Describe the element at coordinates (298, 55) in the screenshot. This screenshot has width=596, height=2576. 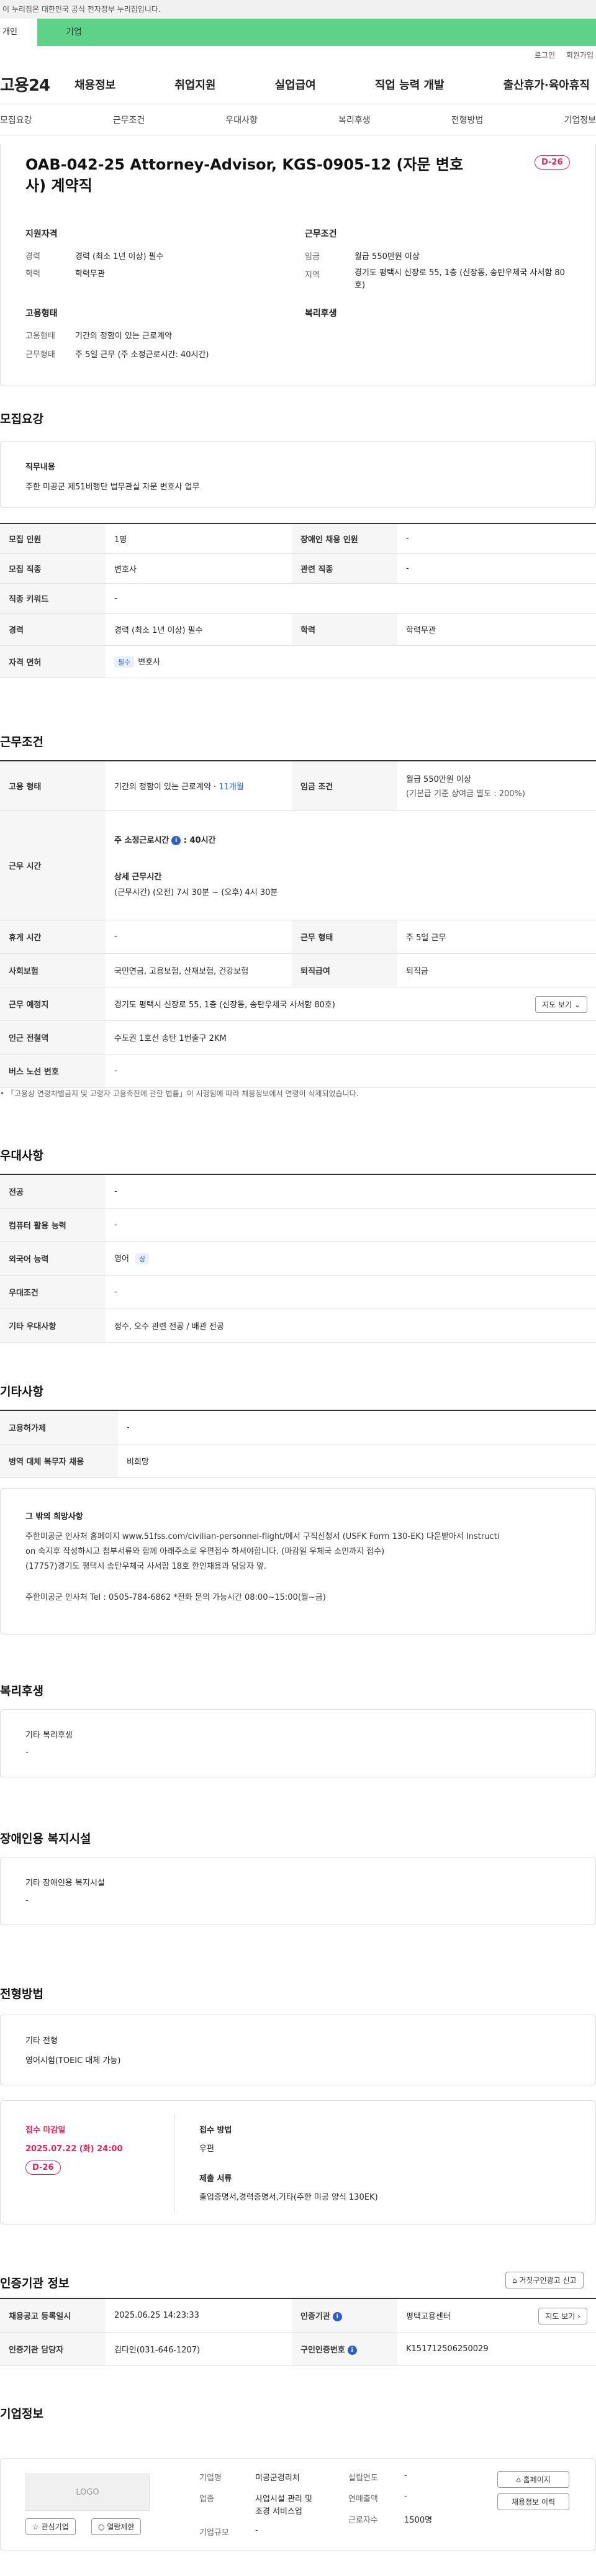
I see `util-links: 로그인 회원가입` at that location.